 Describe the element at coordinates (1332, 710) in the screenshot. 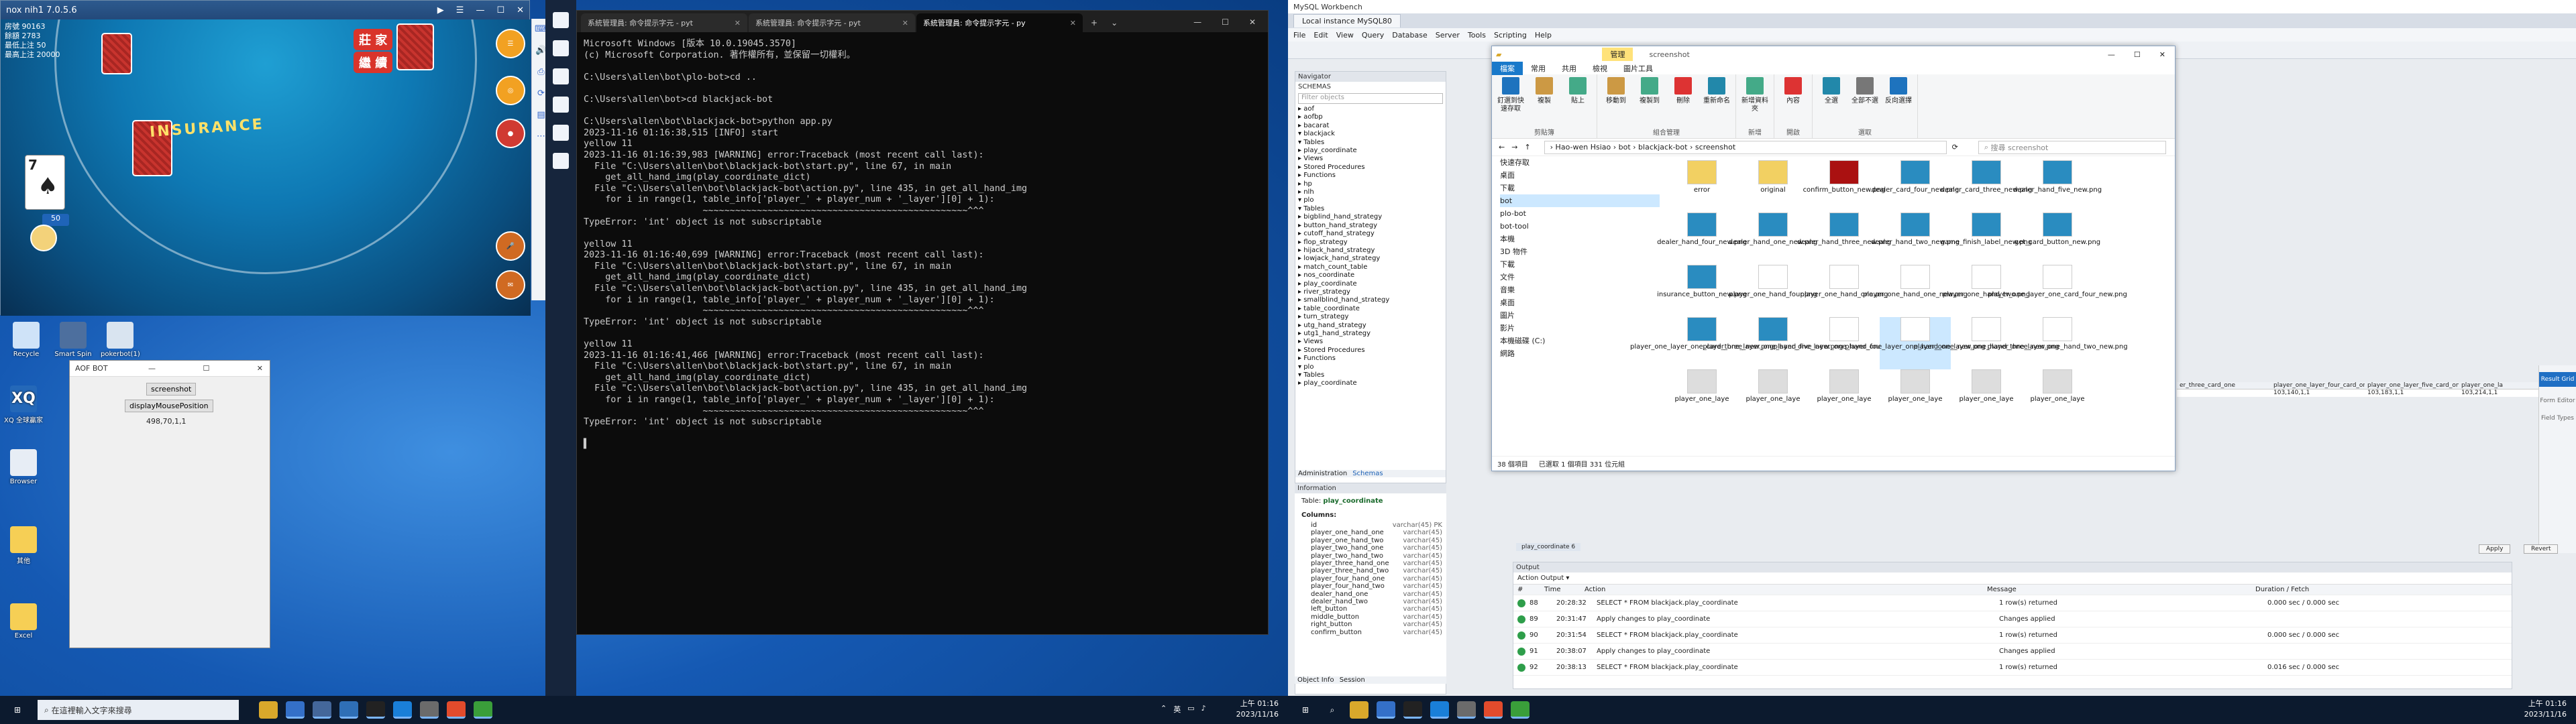

I see `search-icon: ⌕` at that location.